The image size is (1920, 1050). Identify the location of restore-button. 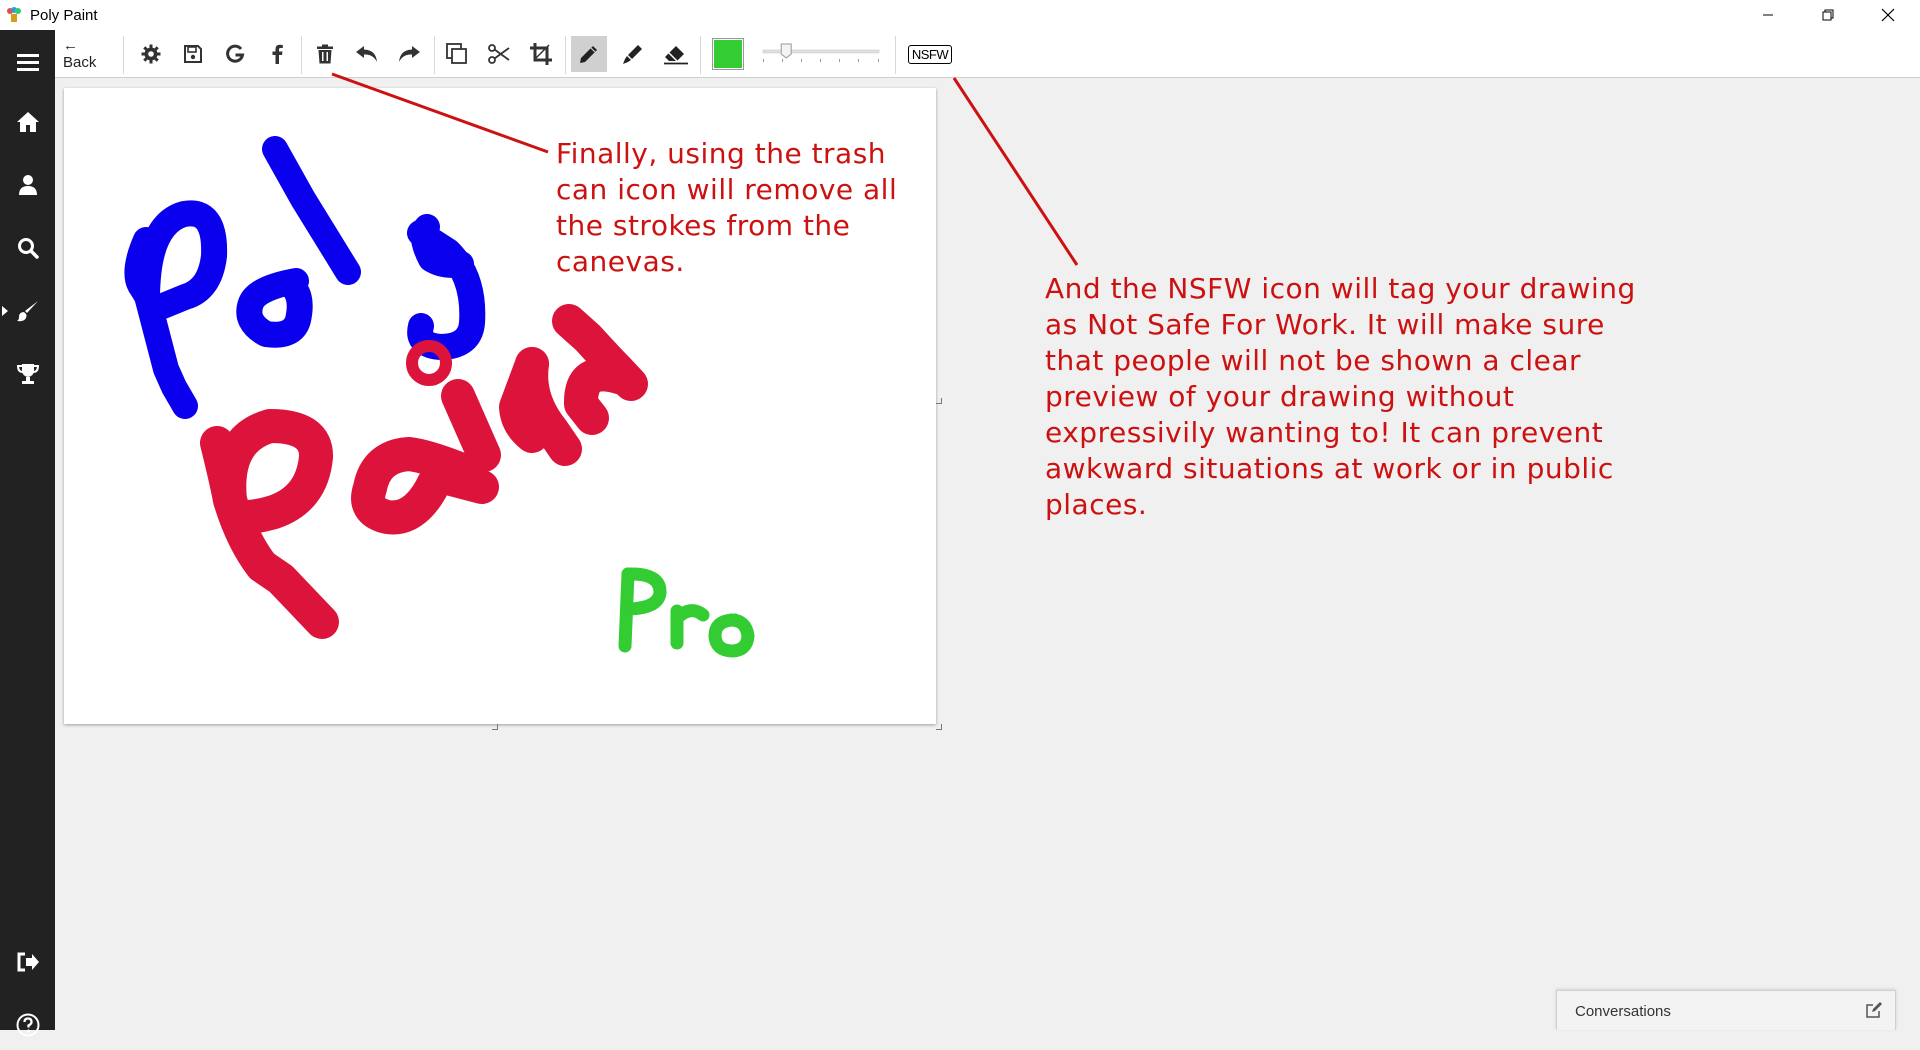
(1828, 15).